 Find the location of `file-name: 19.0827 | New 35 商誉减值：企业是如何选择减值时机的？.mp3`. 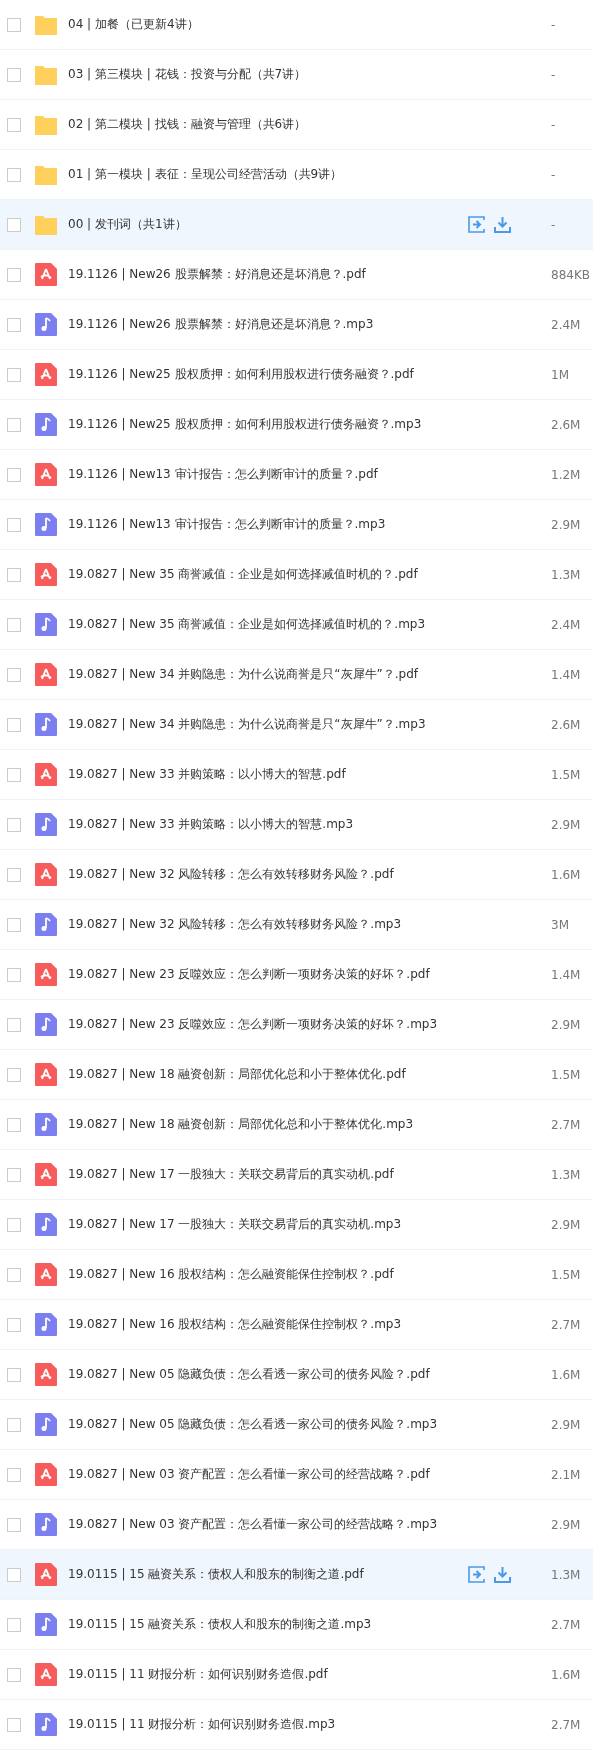

file-name: 19.0827 | New 35 商誉减值：企业是如何选择减值时机的？.mp3 is located at coordinates (309, 624).